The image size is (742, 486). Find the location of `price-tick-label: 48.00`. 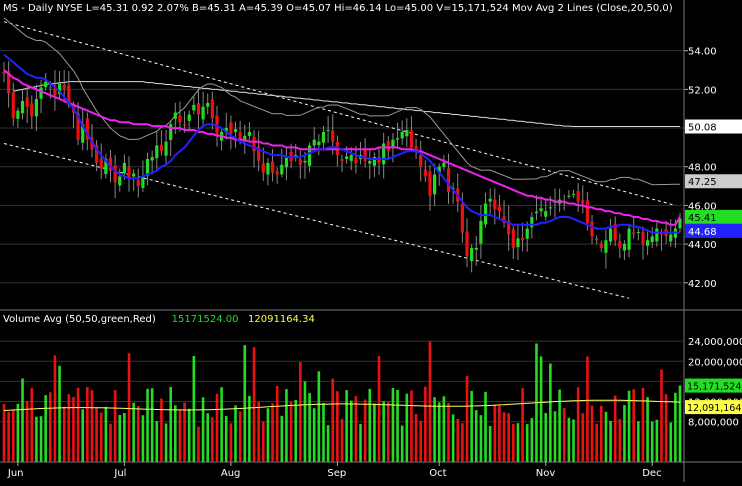

price-tick-label: 48.00 is located at coordinates (702, 168).